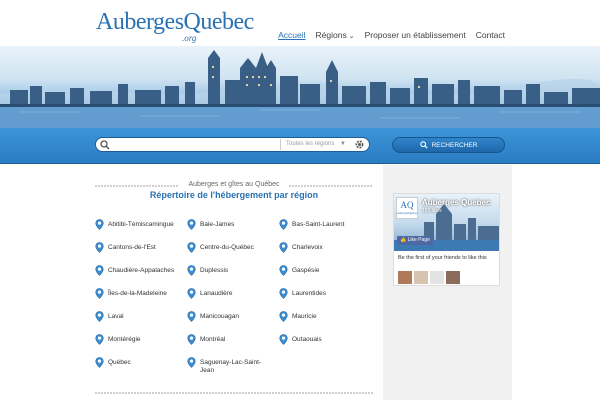  I want to click on region-link: Charlevoix, so click(323, 247).